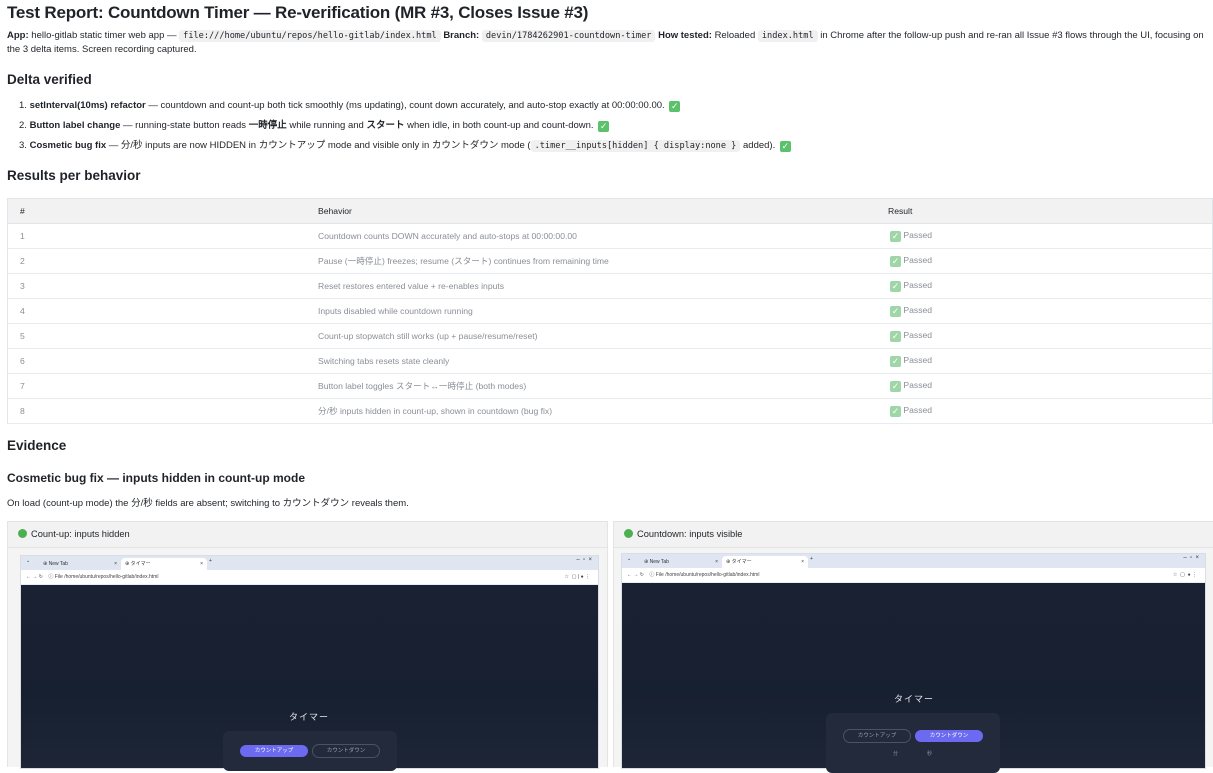 Image resolution: width=1213 pixels, height=773 pixels. What do you see at coordinates (156, 361) in the screenshot?
I see `row-number: 6` at bounding box center [156, 361].